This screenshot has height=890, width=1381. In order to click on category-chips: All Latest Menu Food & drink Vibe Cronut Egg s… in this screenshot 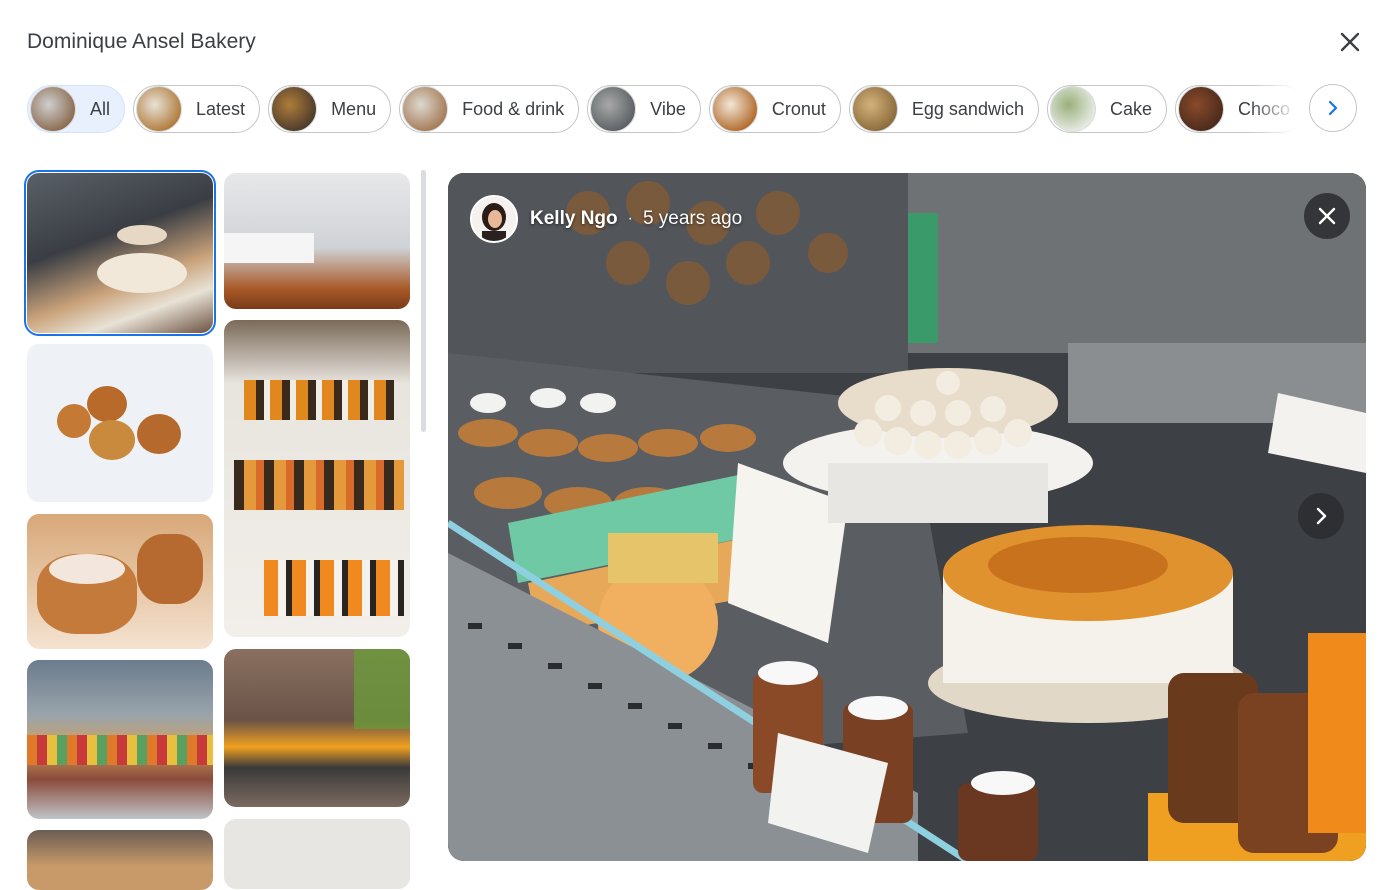, I will do `click(663, 109)`.